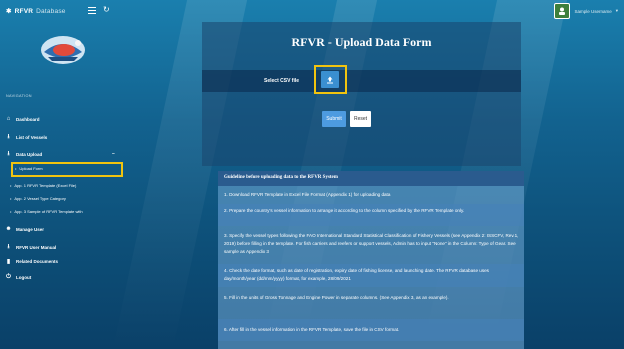 The image size is (624, 349). I want to click on user-name: Sample Username, so click(593, 11).